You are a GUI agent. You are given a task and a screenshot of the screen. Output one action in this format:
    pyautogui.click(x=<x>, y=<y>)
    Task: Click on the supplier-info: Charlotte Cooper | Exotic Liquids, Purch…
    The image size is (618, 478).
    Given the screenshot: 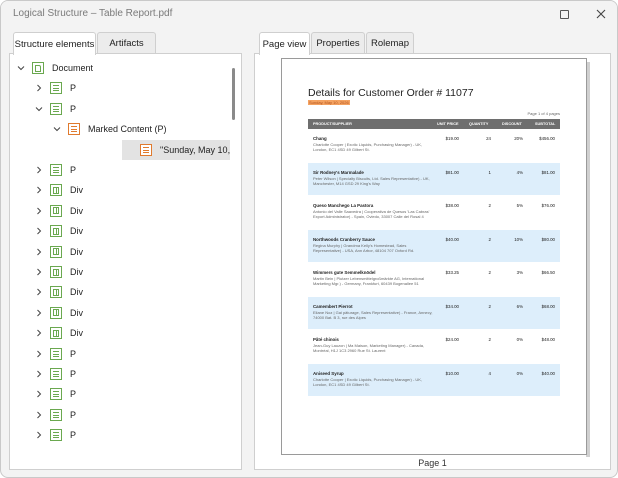 What is the action you would take?
    pyautogui.click(x=368, y=381)
    